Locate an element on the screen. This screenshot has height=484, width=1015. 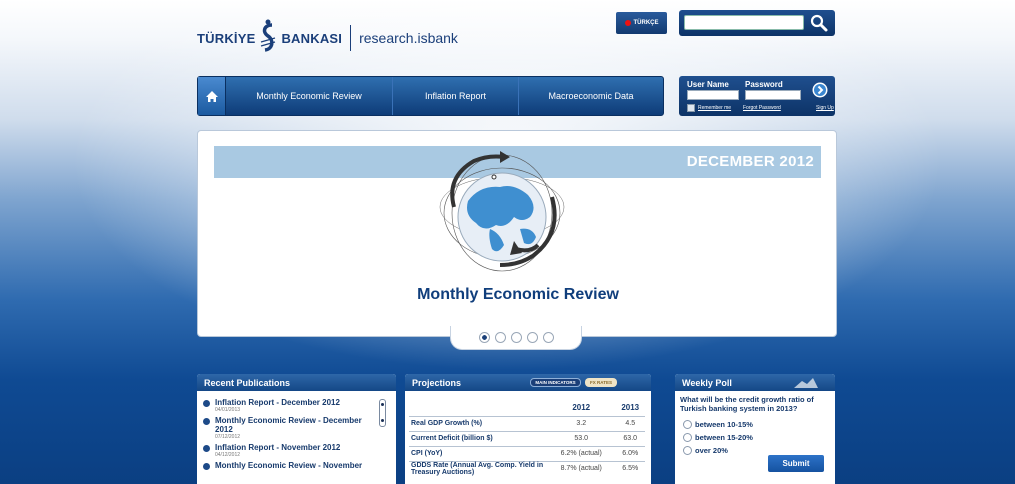
projections-title: Projections is located at coordinates (437, 383).